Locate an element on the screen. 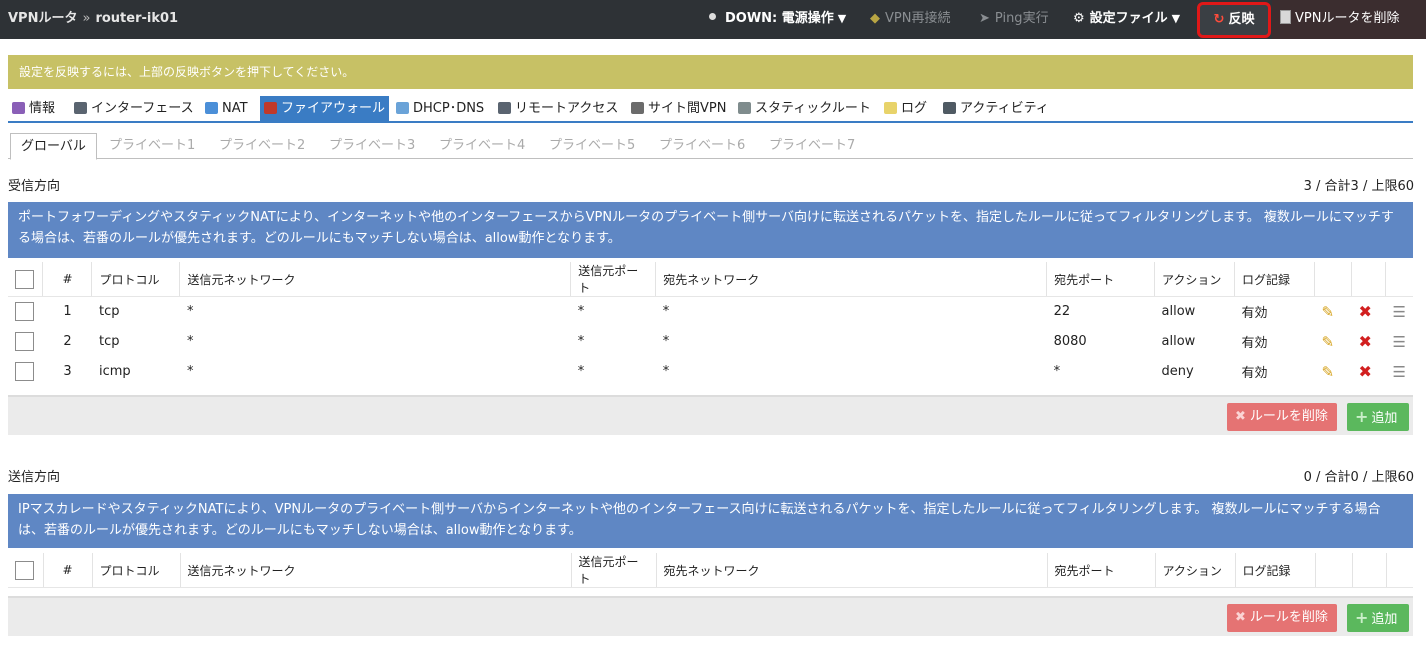 The image size is (1426, 655). monitor-icon is located at coordinates (80, 107).